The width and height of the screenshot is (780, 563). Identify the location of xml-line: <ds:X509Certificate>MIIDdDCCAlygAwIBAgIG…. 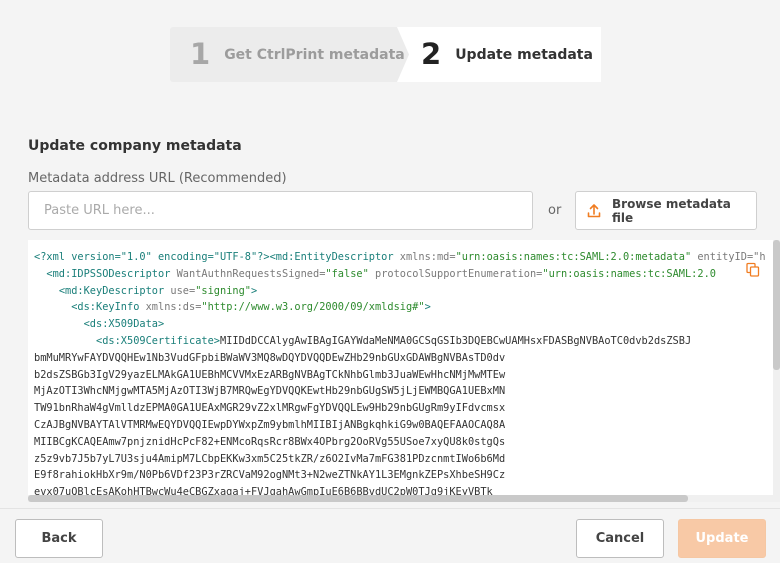
(362, 341).